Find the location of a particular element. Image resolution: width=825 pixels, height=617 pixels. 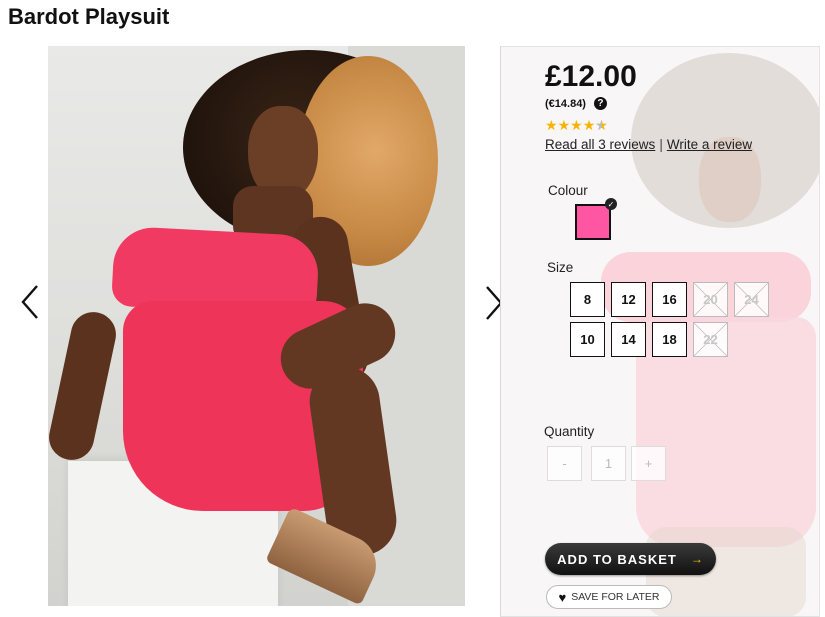

read-reviews-link: Read all 3 reviews is located at coordinates (600, 144).